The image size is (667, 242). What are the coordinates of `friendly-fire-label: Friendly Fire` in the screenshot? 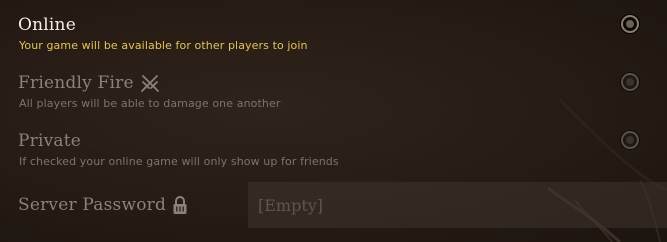 It's located at (76, 83).